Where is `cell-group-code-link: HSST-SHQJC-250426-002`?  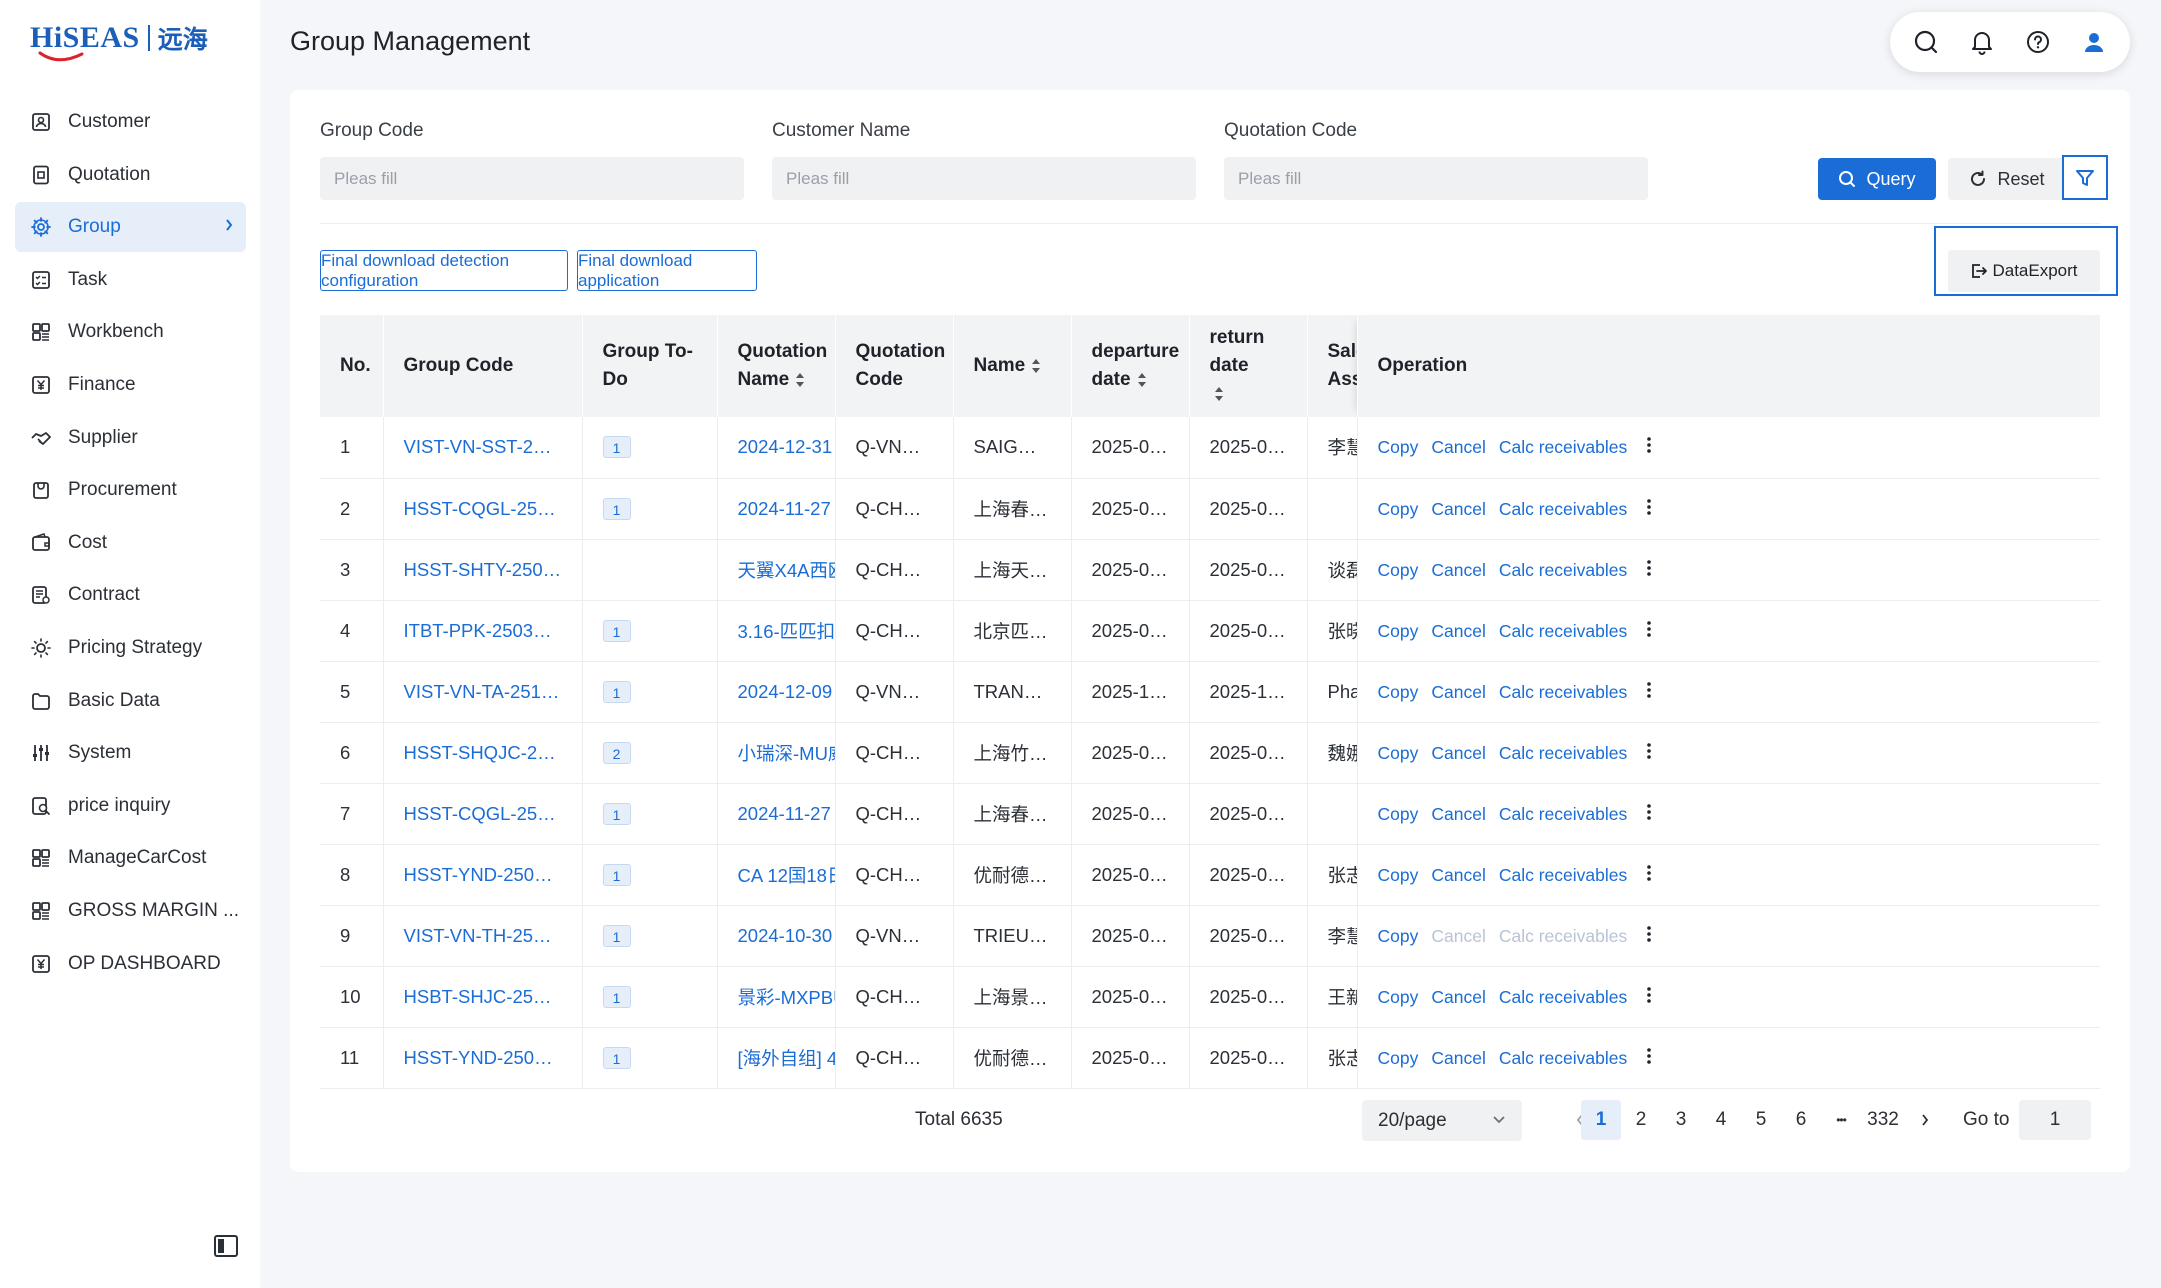
cell-group-code-link: HSST-SHQJC-250426-002 is located at coordinates (483, 753).